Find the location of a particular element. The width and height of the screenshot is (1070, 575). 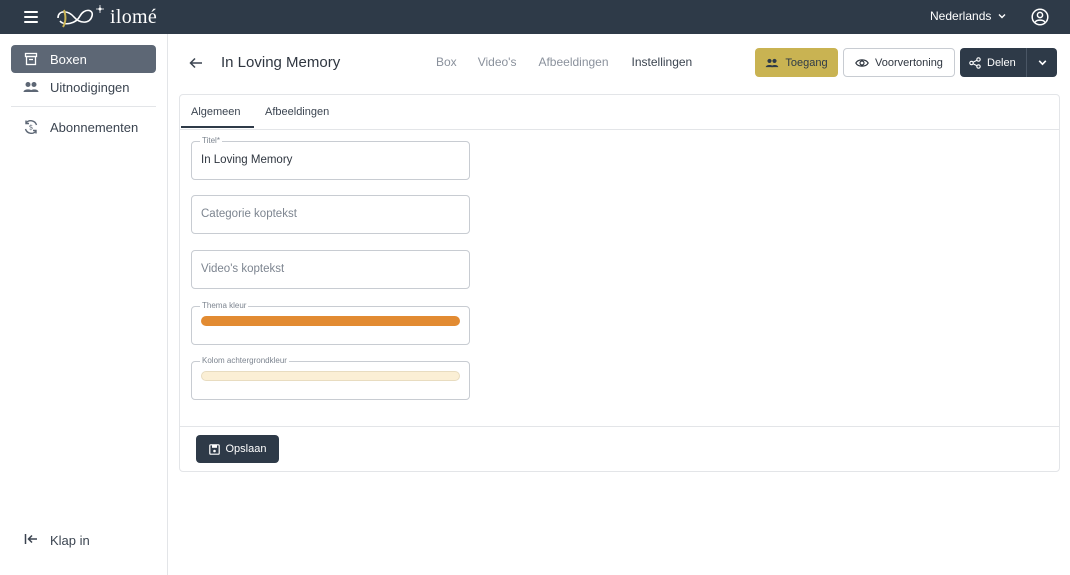

theme-color-field: Thema kleur is located at coordinates (330, 323).